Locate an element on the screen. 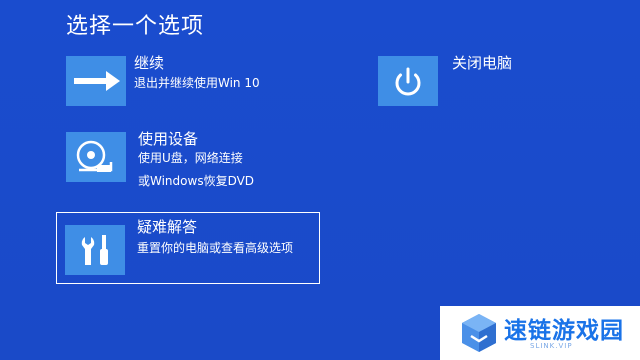 The height and width of the screenshot is (360, 640). shutdown-option: 关闭电脑 is located at coordinates (463, 80).